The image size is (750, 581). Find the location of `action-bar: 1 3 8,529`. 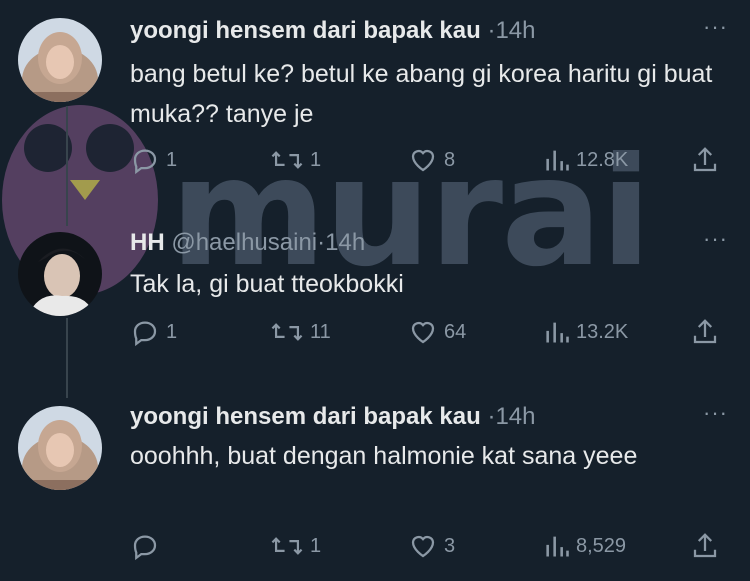

action-bar: 1 3 8,529 is located at coordinates (430, 546).